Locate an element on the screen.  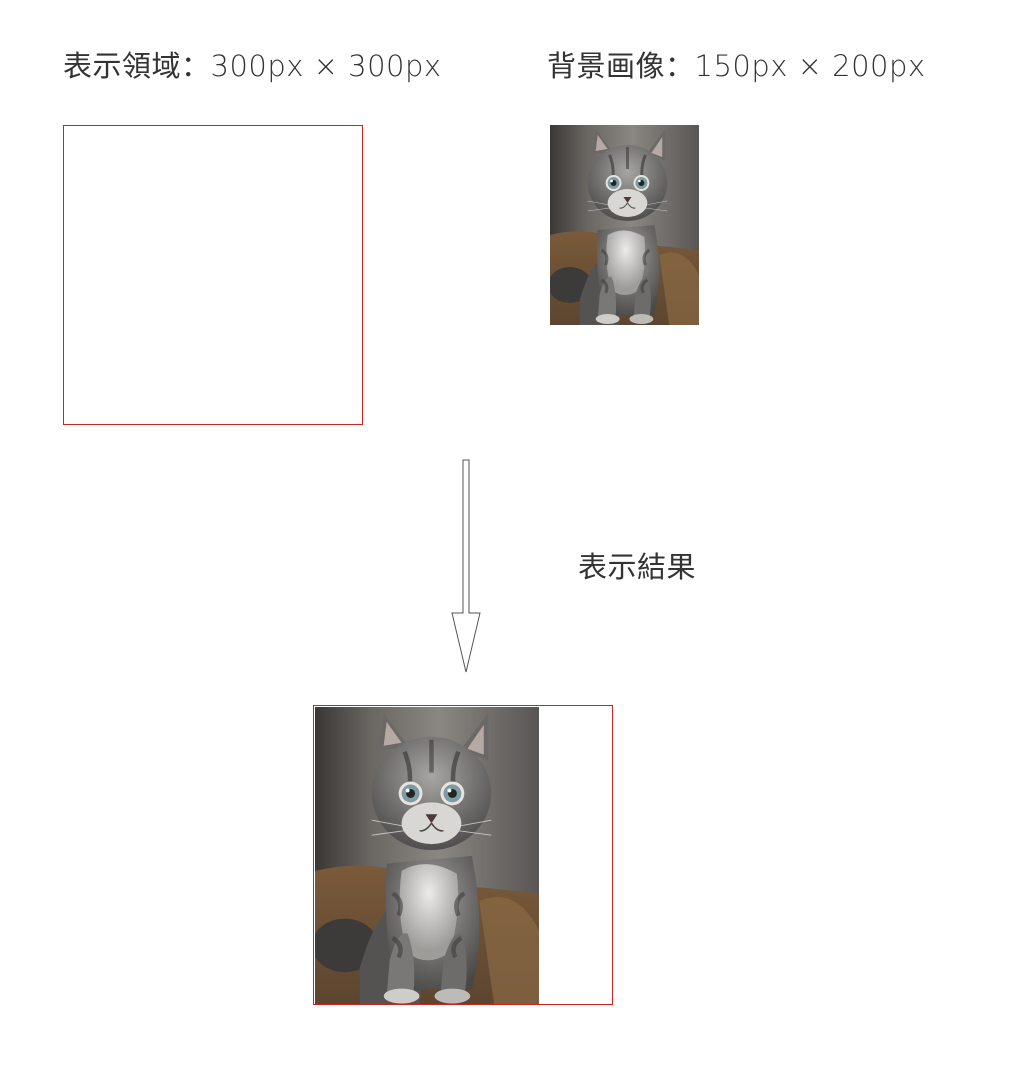
display-area-label: 表示領域：300px × 300px is located at coordinates (252, 66).